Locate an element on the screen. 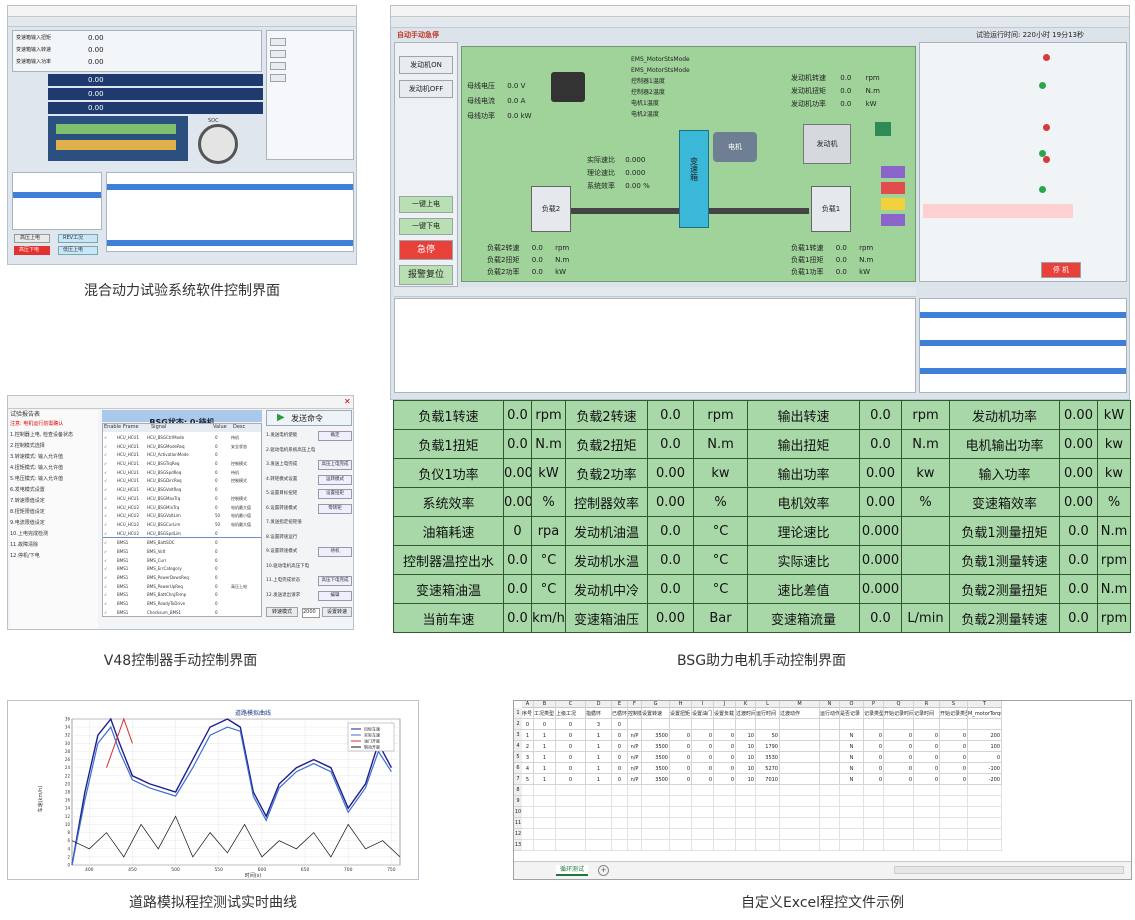 The image size is (1135, 920). excel-header-cell: 设置负载 is located at coordinates (725, 713).